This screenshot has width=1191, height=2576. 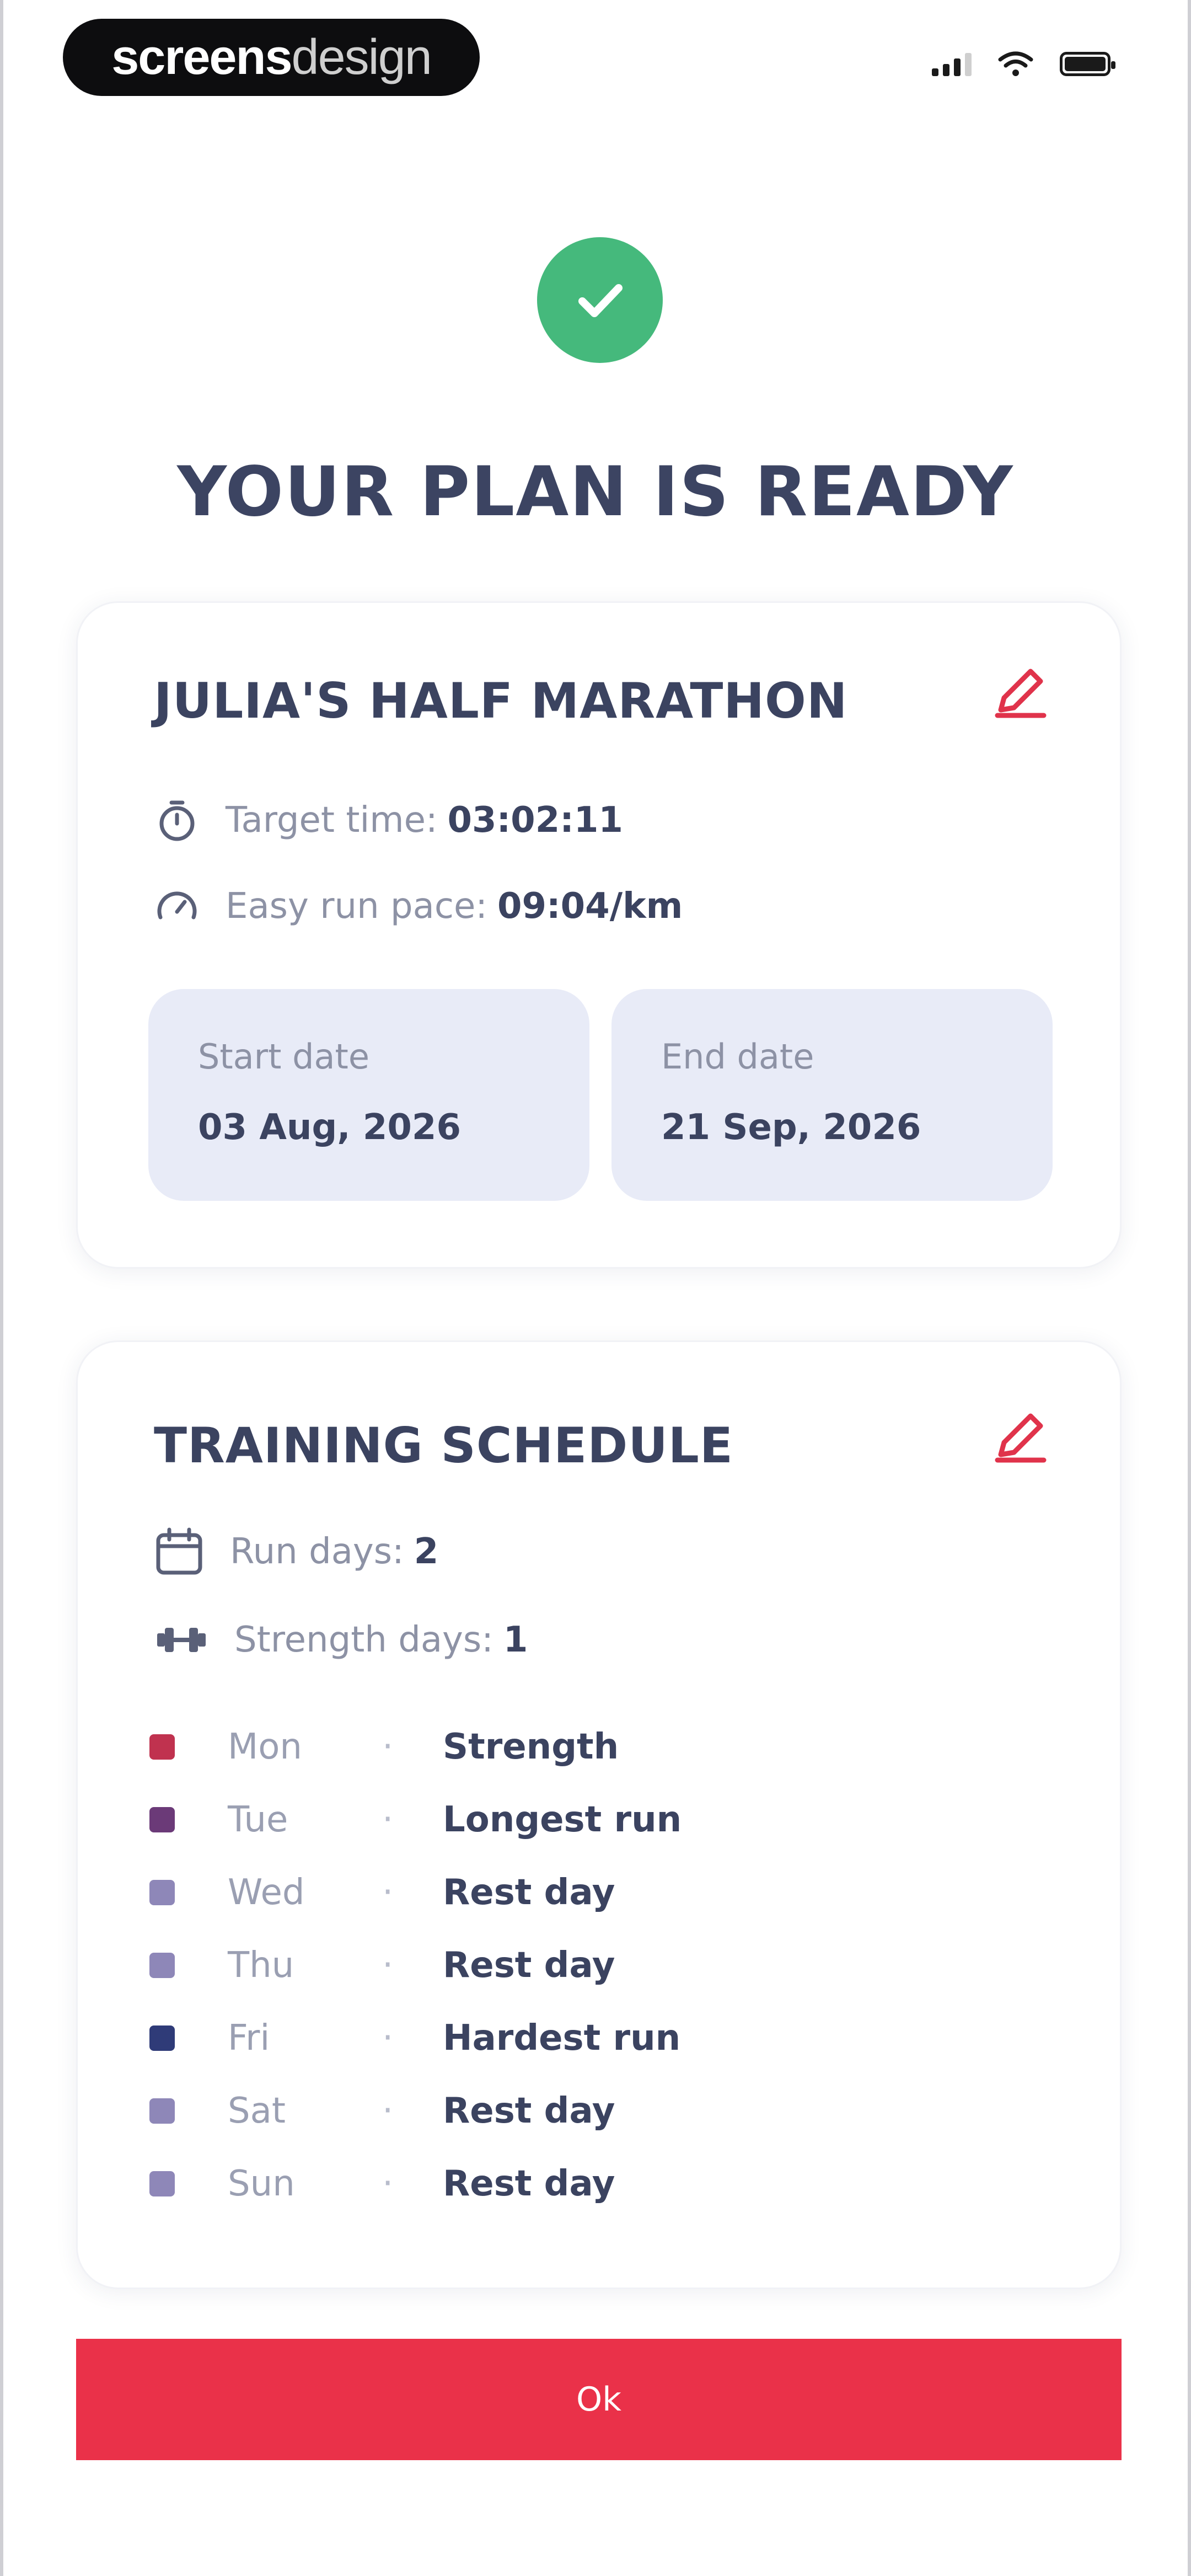 What do you see at coordinates (952, 64) in the screenshot?
I see `cellular-signal-icon` at bounding box center [952, 64].